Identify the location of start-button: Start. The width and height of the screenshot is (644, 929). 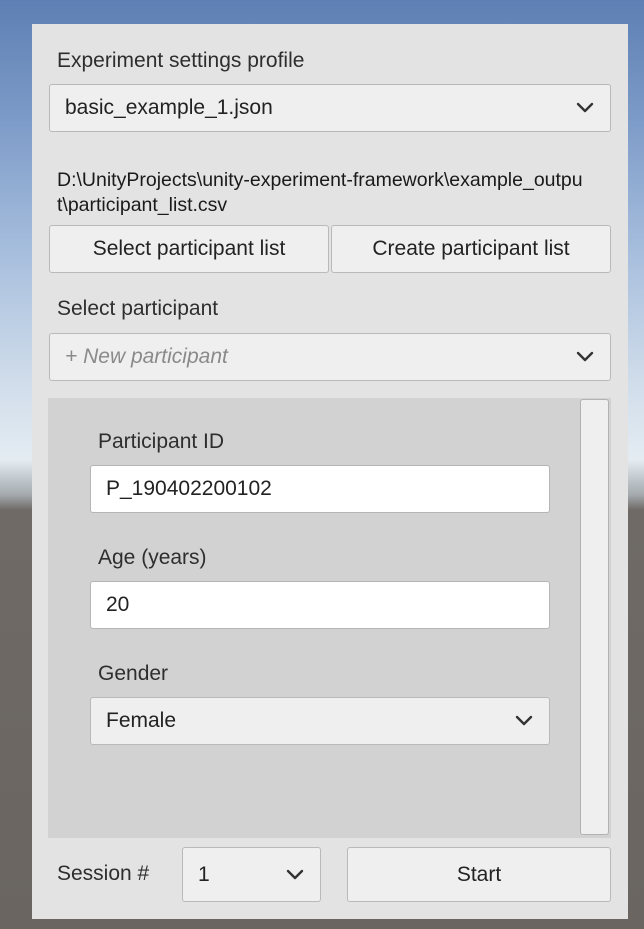
(479, 874).